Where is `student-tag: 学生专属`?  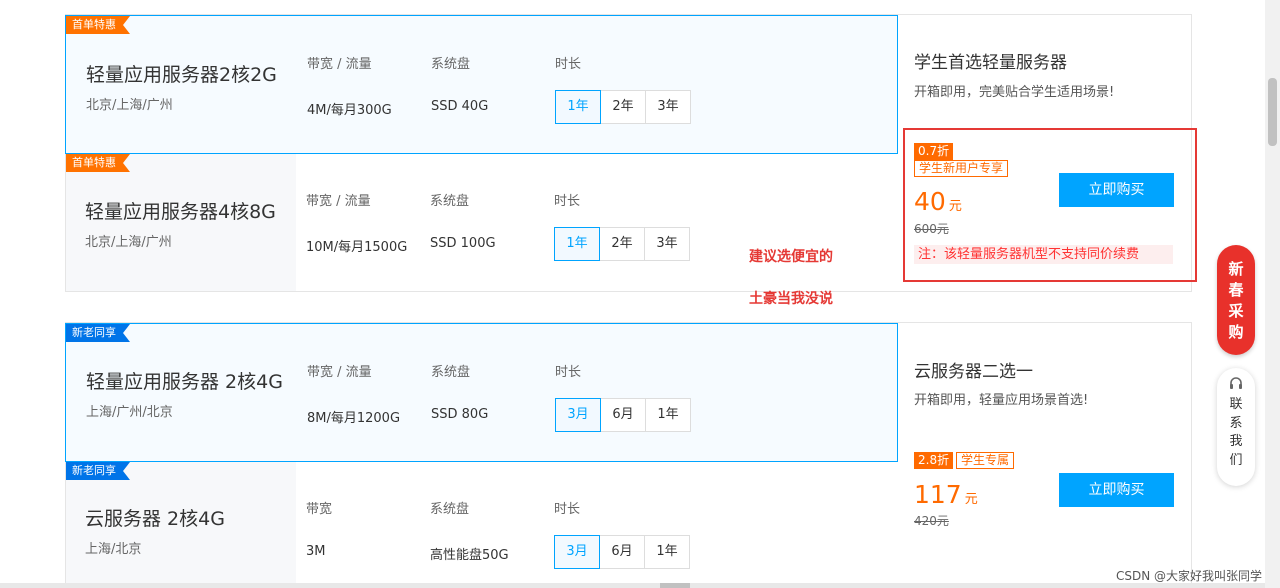 student-tag: 学生专属 is located at coordinates (985, 460).